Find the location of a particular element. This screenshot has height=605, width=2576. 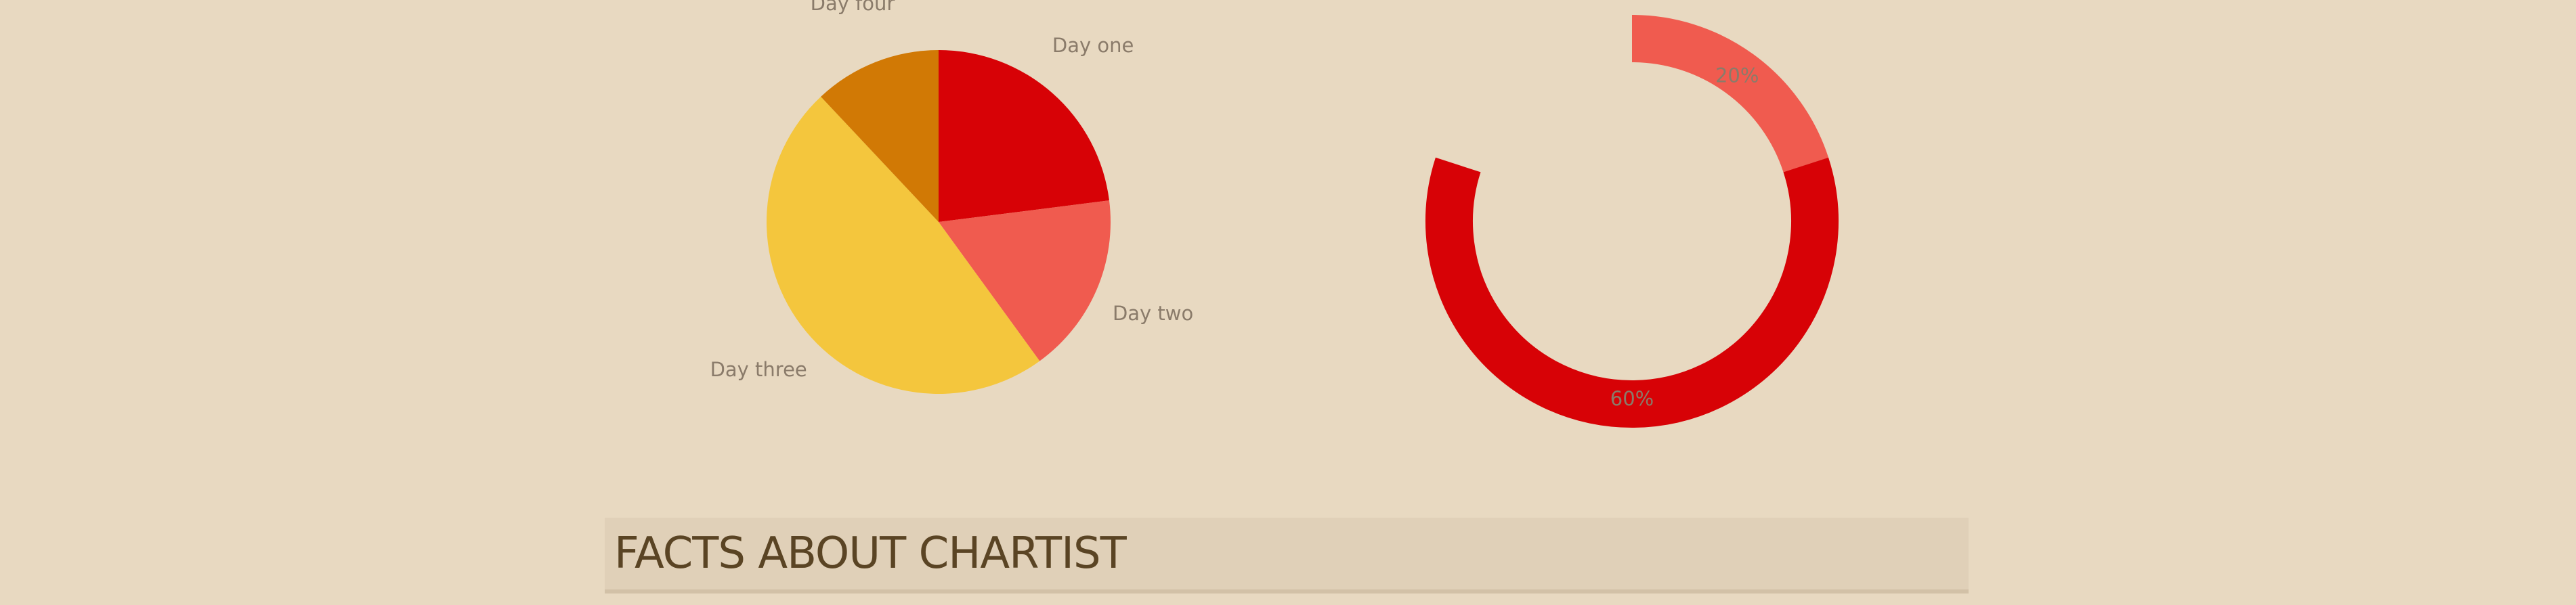

pie-label-day-three: Day three is located at coordinates (758, 369).